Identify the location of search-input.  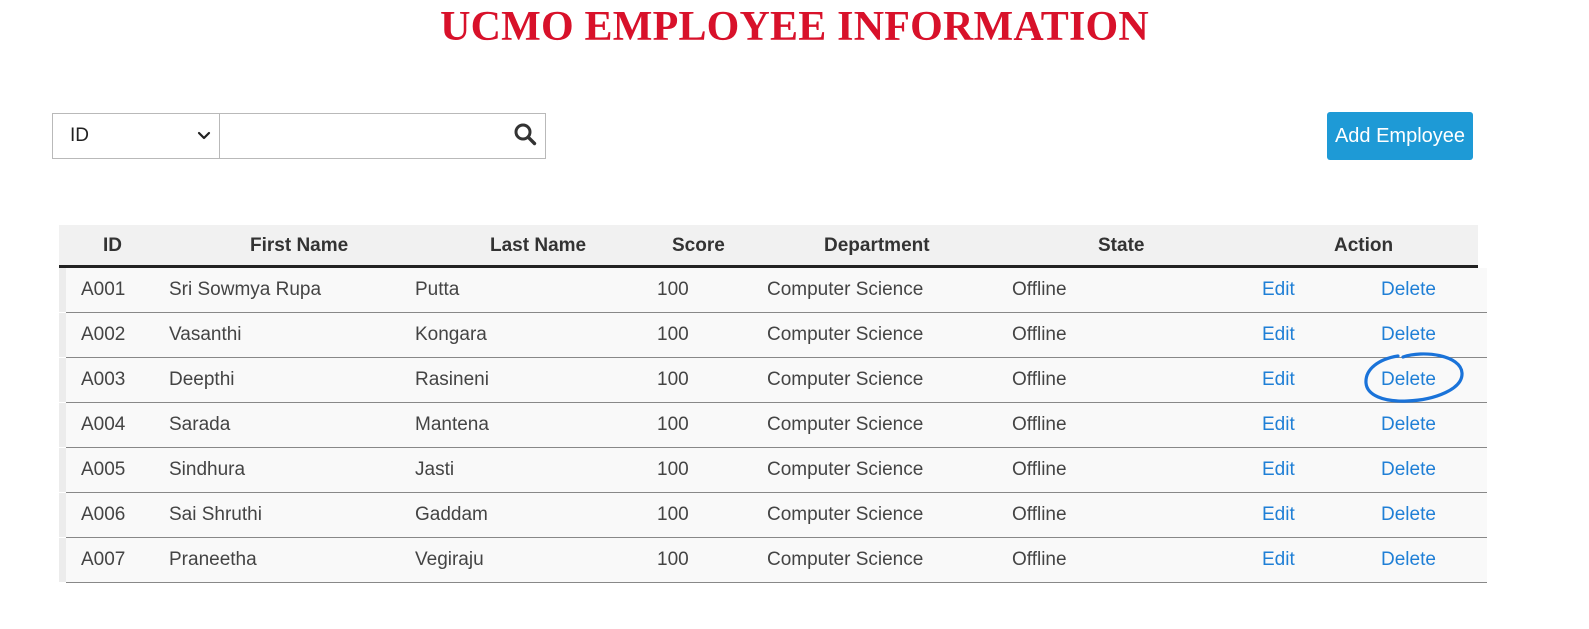
(362, 136).